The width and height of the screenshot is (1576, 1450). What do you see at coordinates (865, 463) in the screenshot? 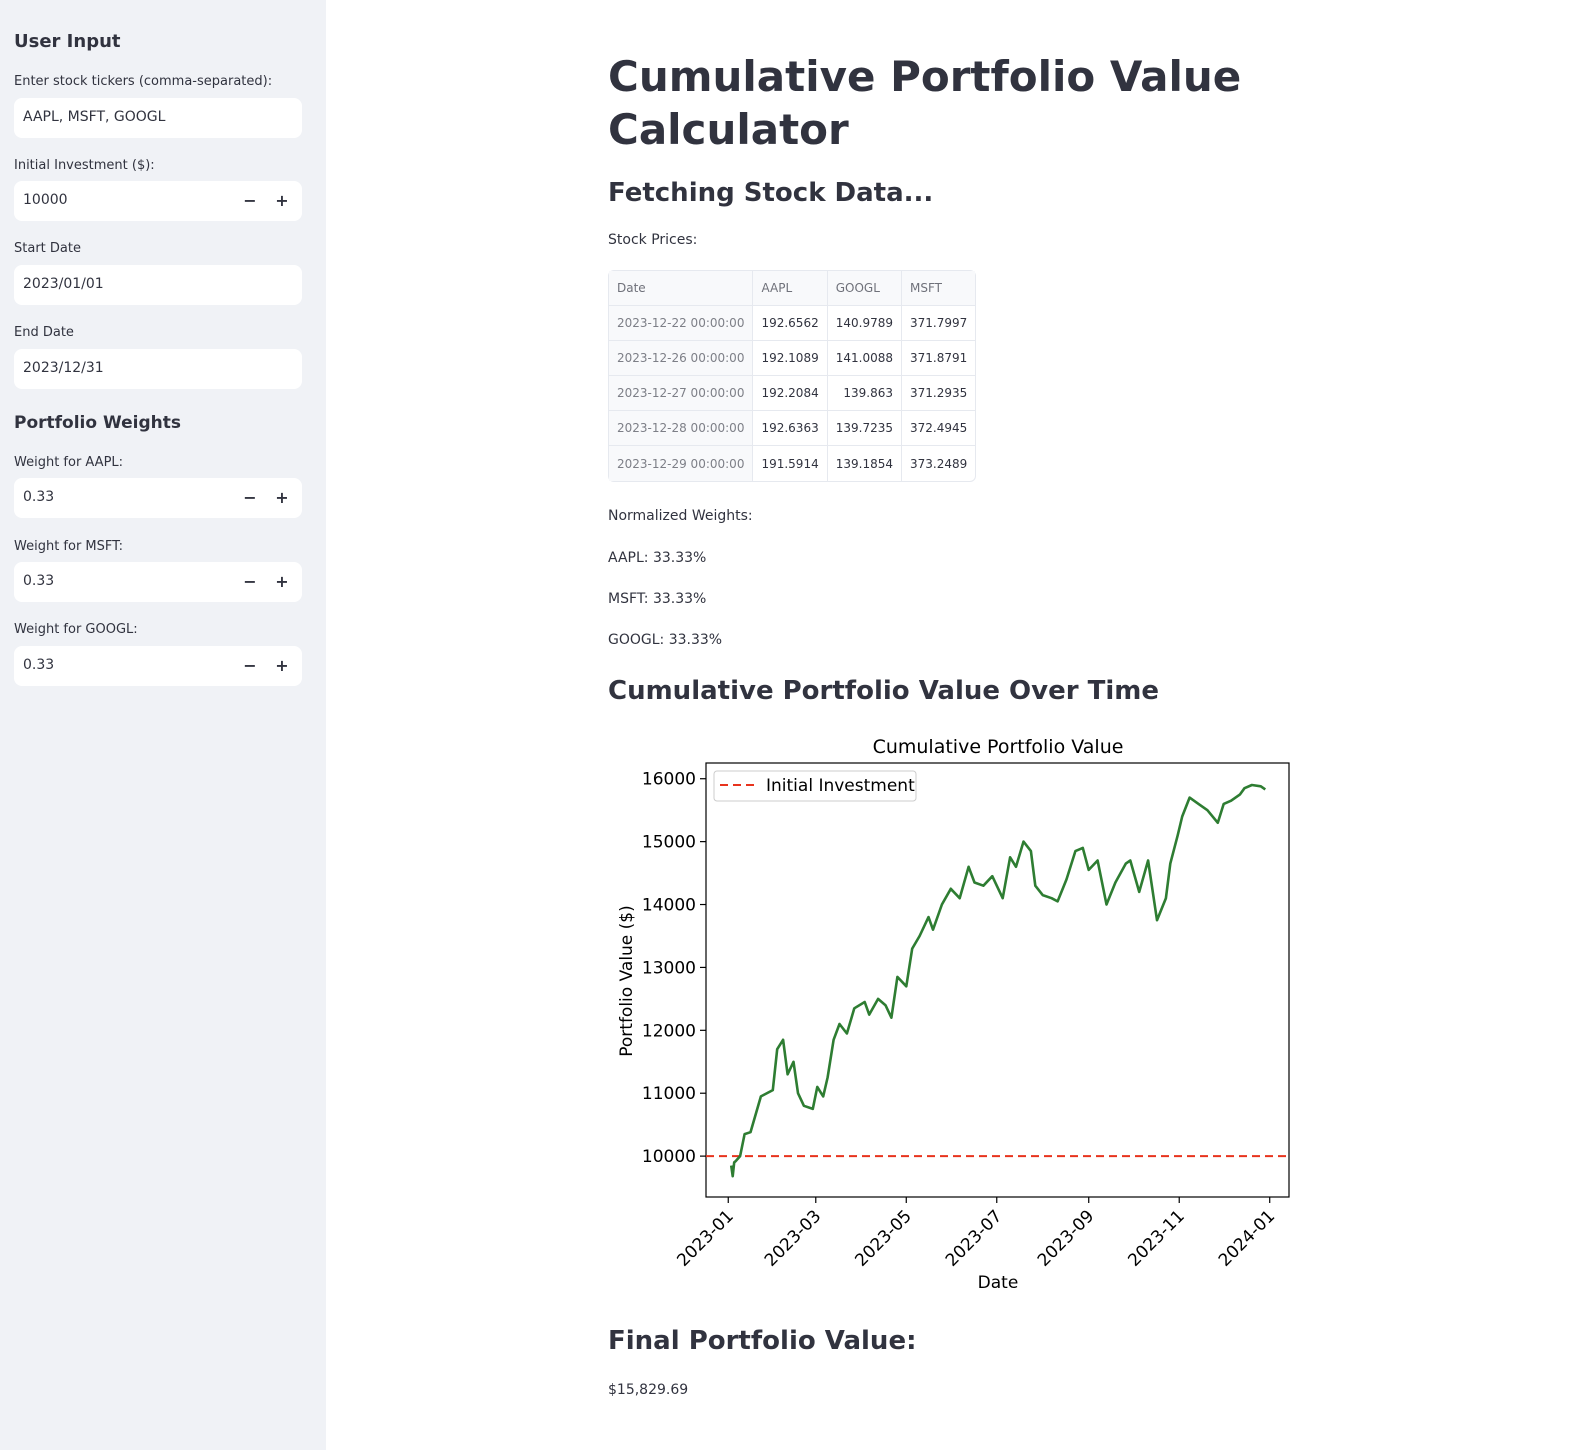
I see `table-cell: 139.1854` at bounding box center [865, 463].